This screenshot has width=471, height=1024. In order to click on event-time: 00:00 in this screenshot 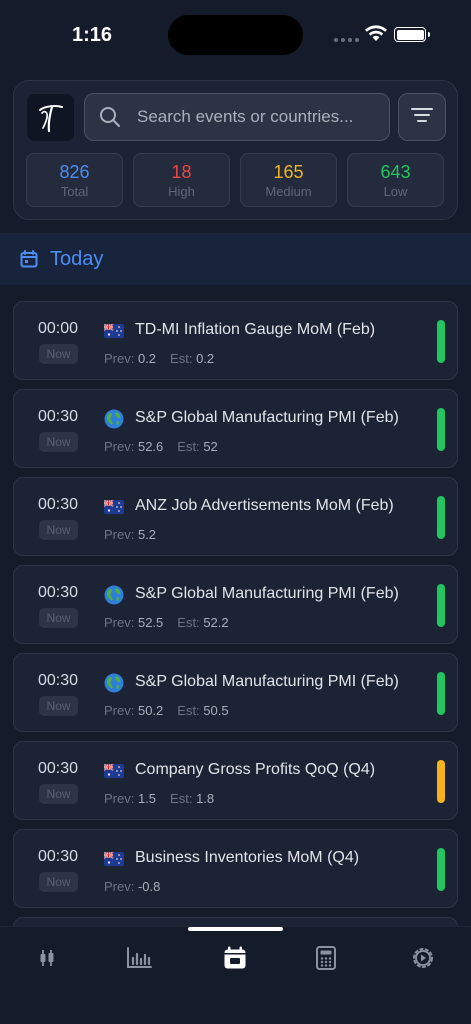, I will do `click(58, 328)`.